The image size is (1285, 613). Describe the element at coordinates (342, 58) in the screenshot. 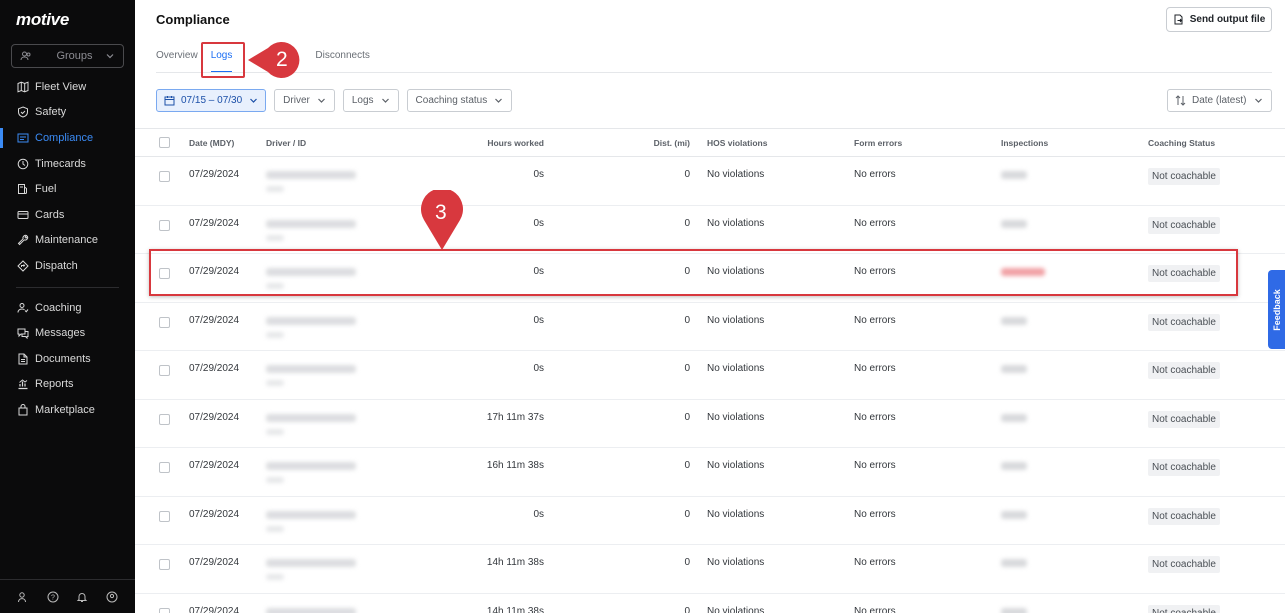

I see `tab-disconnects: Disconnects` at that location.